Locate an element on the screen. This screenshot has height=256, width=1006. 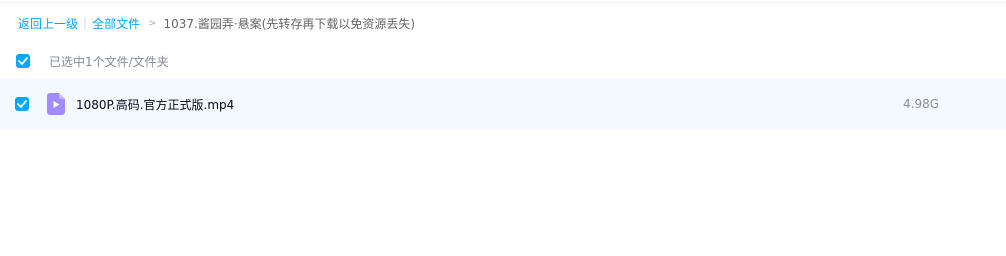
file-checkbox is located at coordinates (22, 104).